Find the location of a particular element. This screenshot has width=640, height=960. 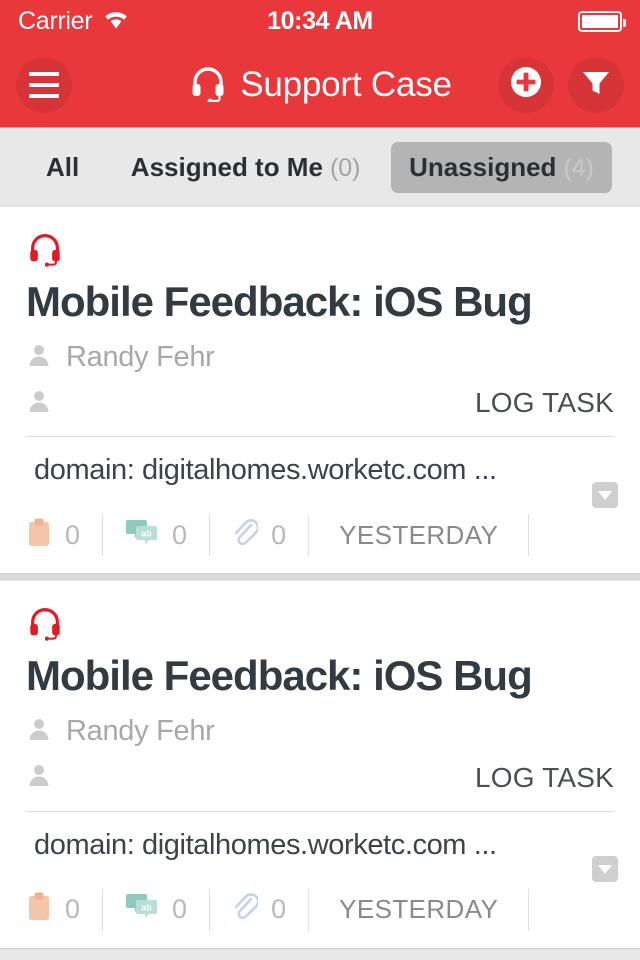

status-bar-right is located at coordinates (602, 21).